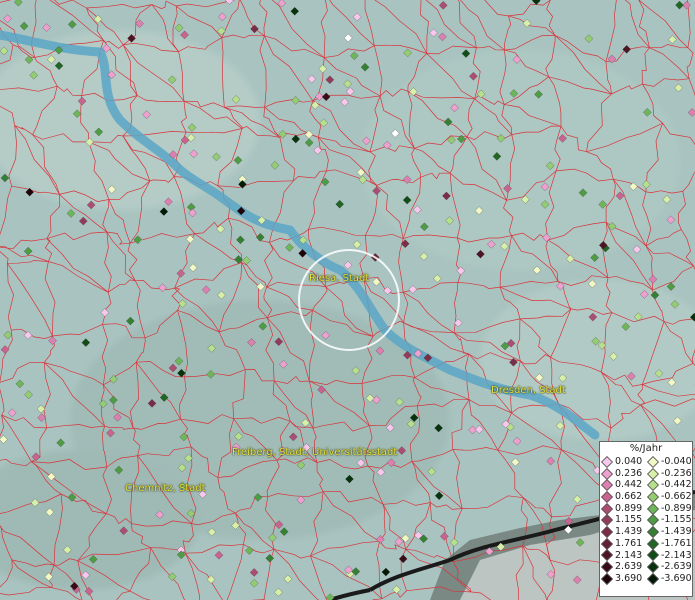 The image size is (695, 600). I want to click on legend-label: -2.143, so click(676, 555).